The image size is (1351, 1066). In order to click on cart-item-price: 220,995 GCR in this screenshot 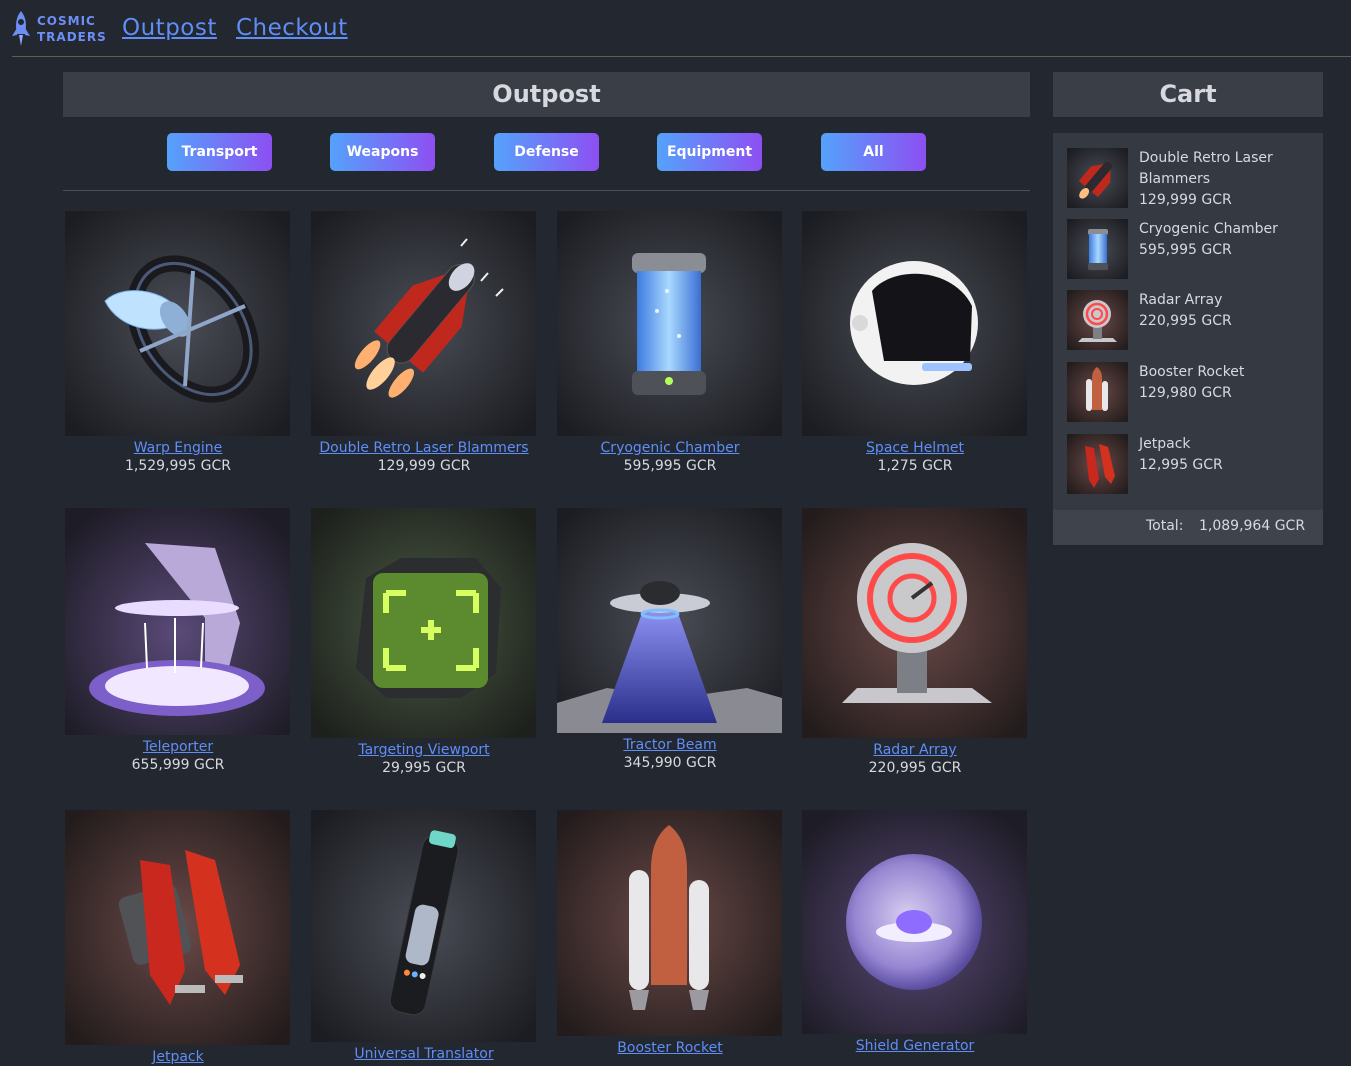, I will do `click(1185, 321)`.